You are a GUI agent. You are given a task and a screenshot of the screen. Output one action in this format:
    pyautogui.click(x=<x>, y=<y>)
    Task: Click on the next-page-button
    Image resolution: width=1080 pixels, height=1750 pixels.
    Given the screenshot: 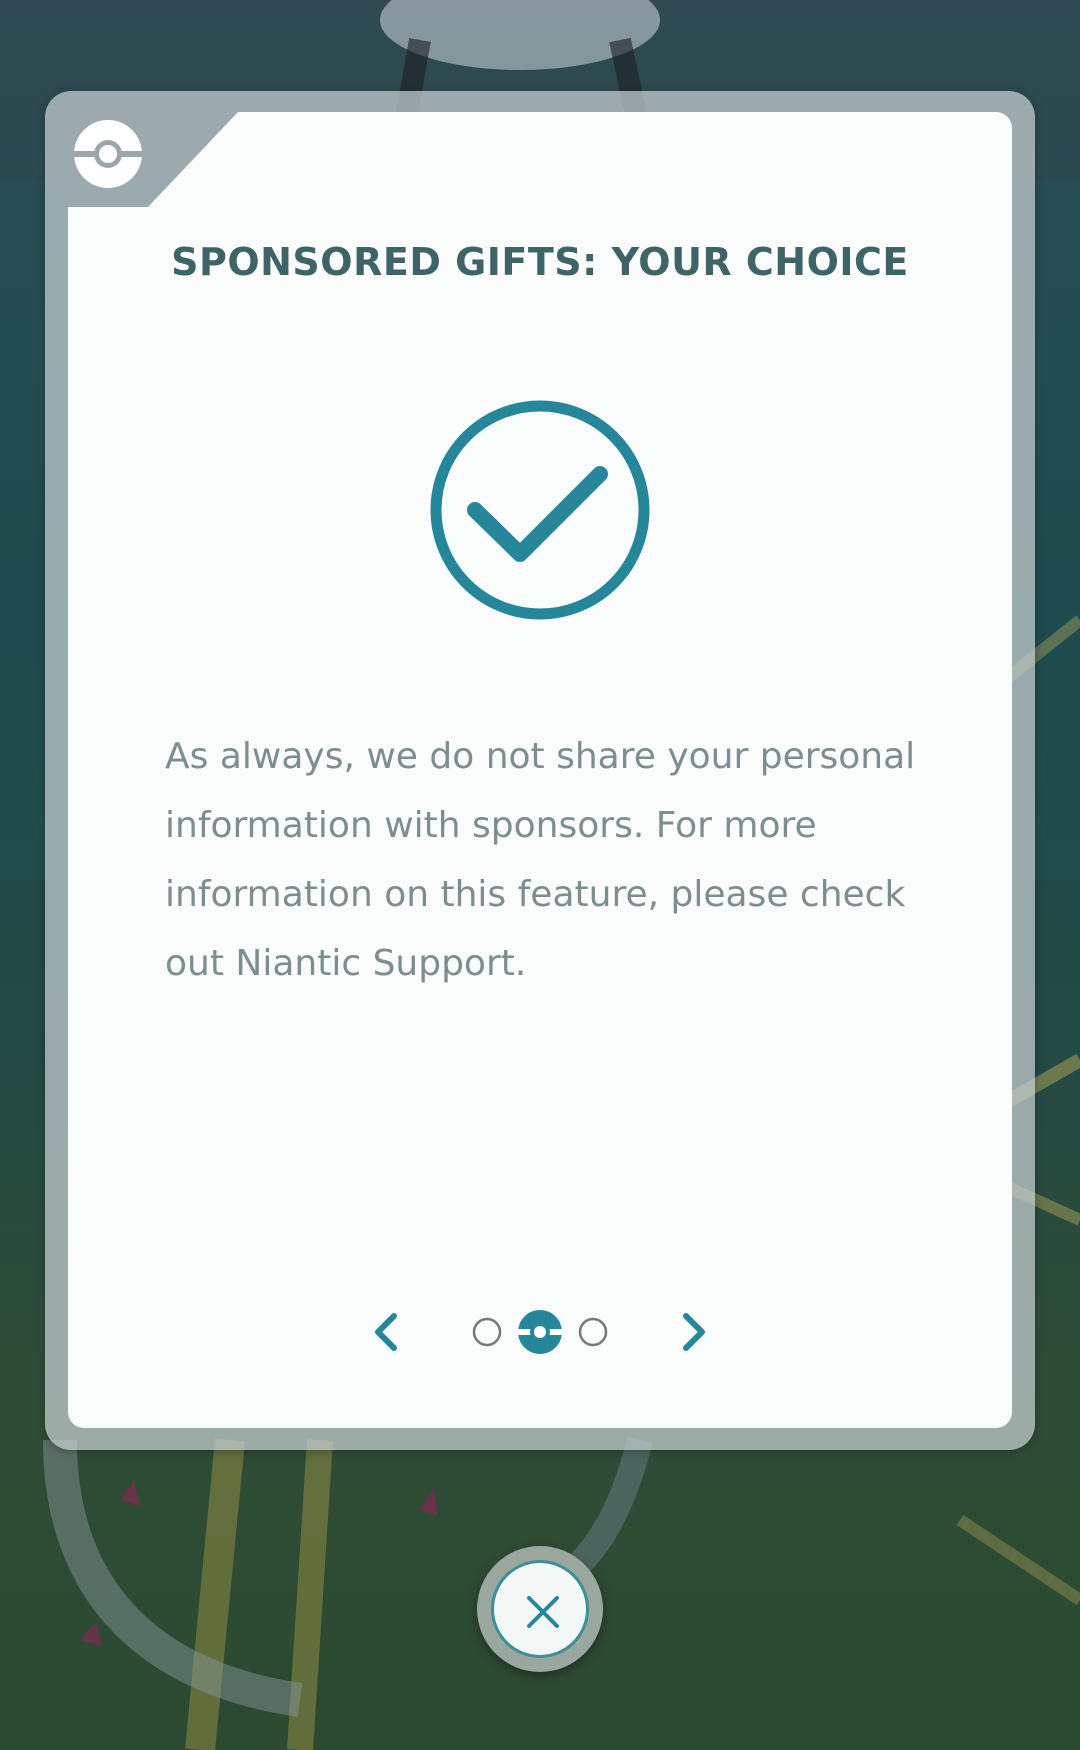 What is the action you would take?
    pyautogui.click(x=693, y=1332)
    